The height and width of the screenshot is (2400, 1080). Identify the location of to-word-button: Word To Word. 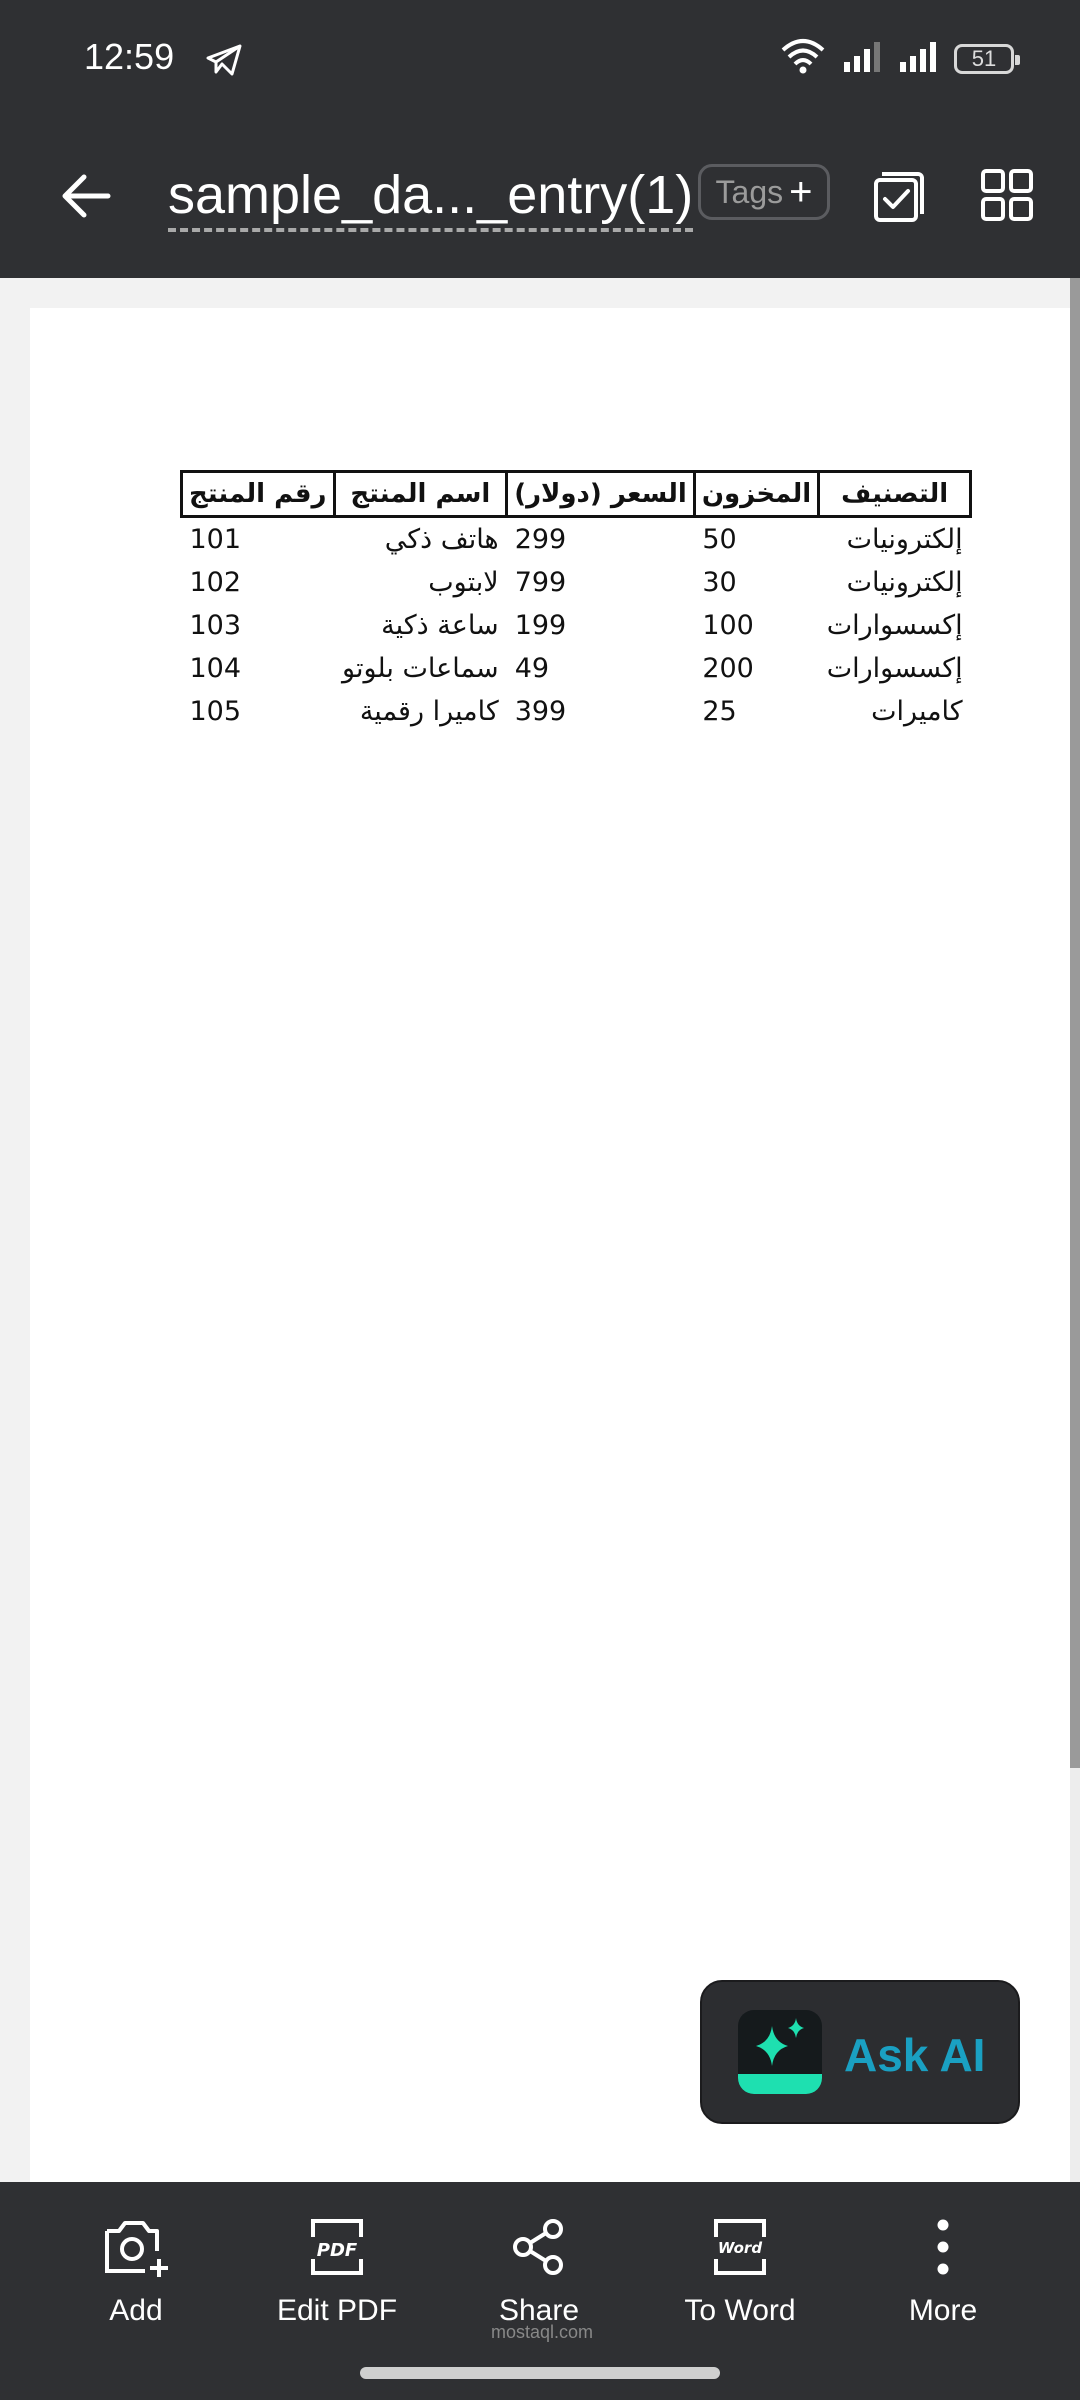
(740, 2277).